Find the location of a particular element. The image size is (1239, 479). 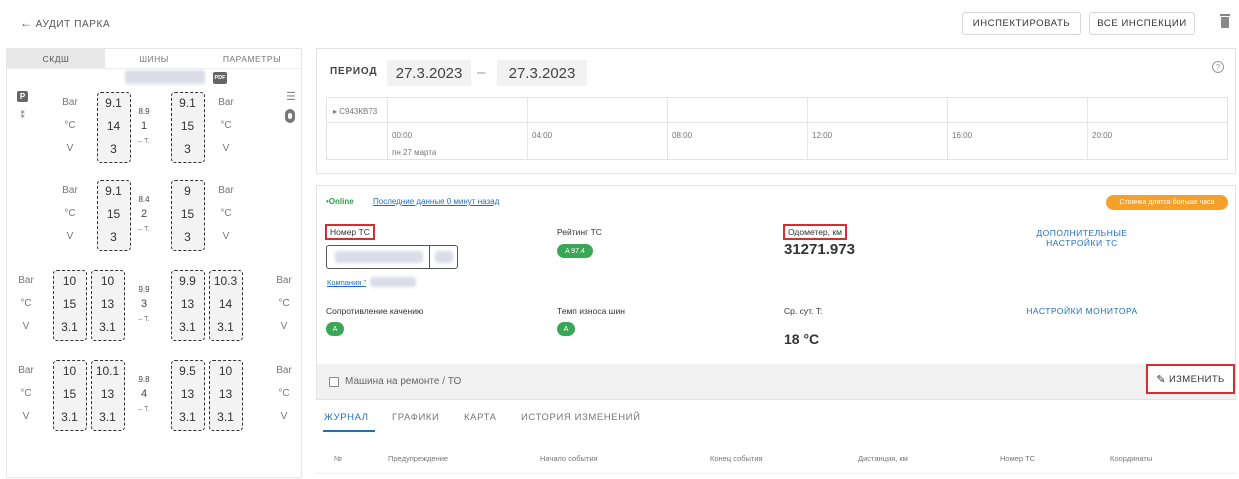

column-header: Конец события is located at coordinates (736, 458).